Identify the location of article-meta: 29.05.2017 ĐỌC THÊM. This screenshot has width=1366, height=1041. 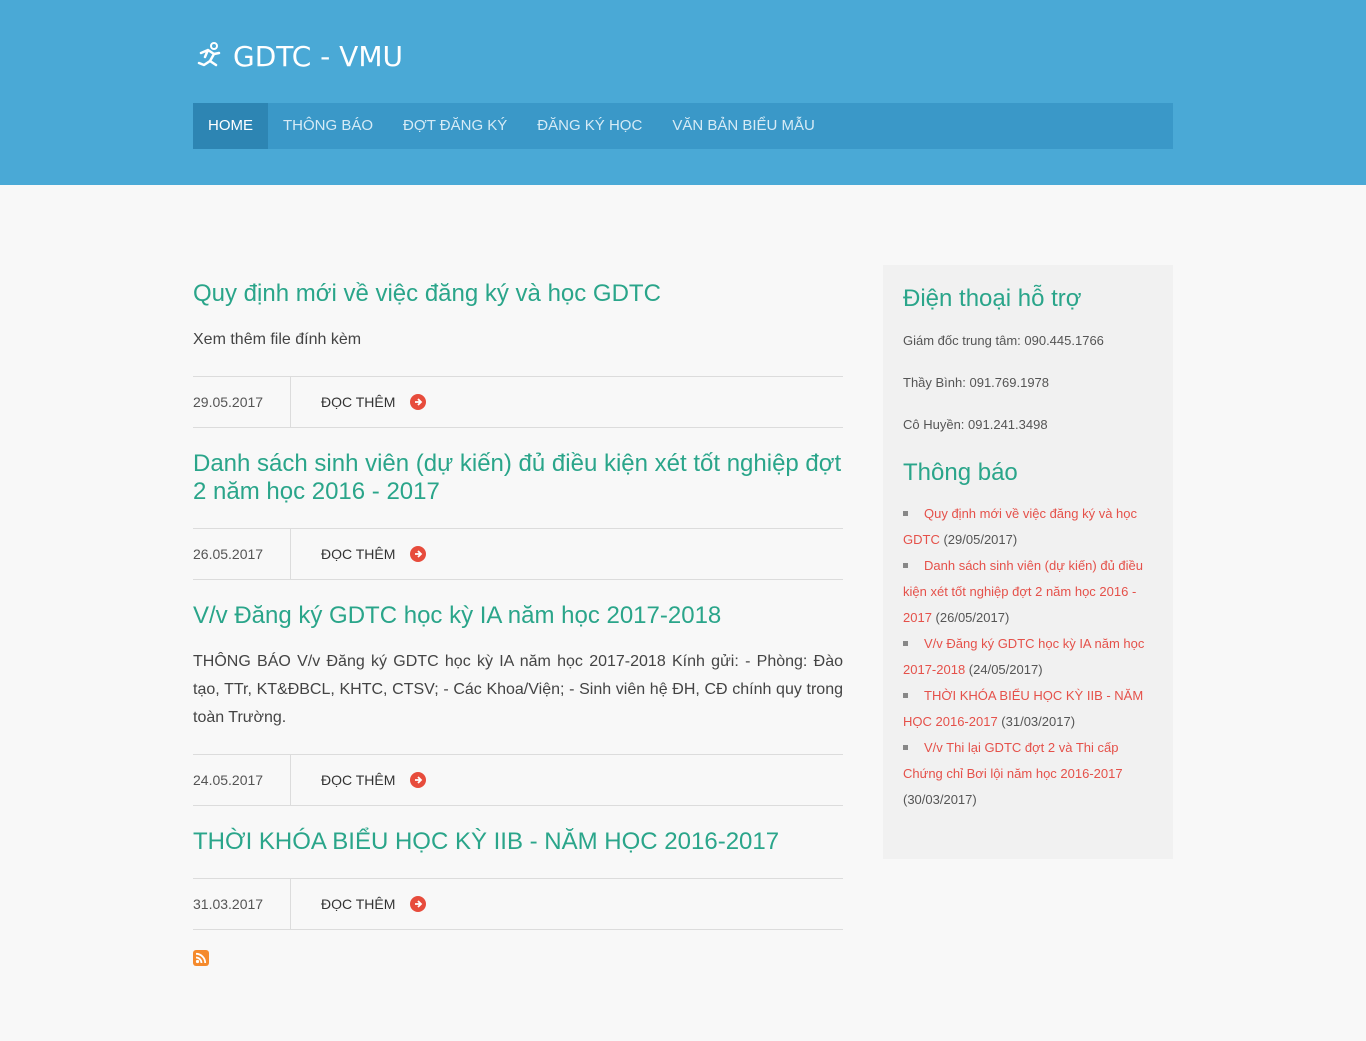
(518, 402).